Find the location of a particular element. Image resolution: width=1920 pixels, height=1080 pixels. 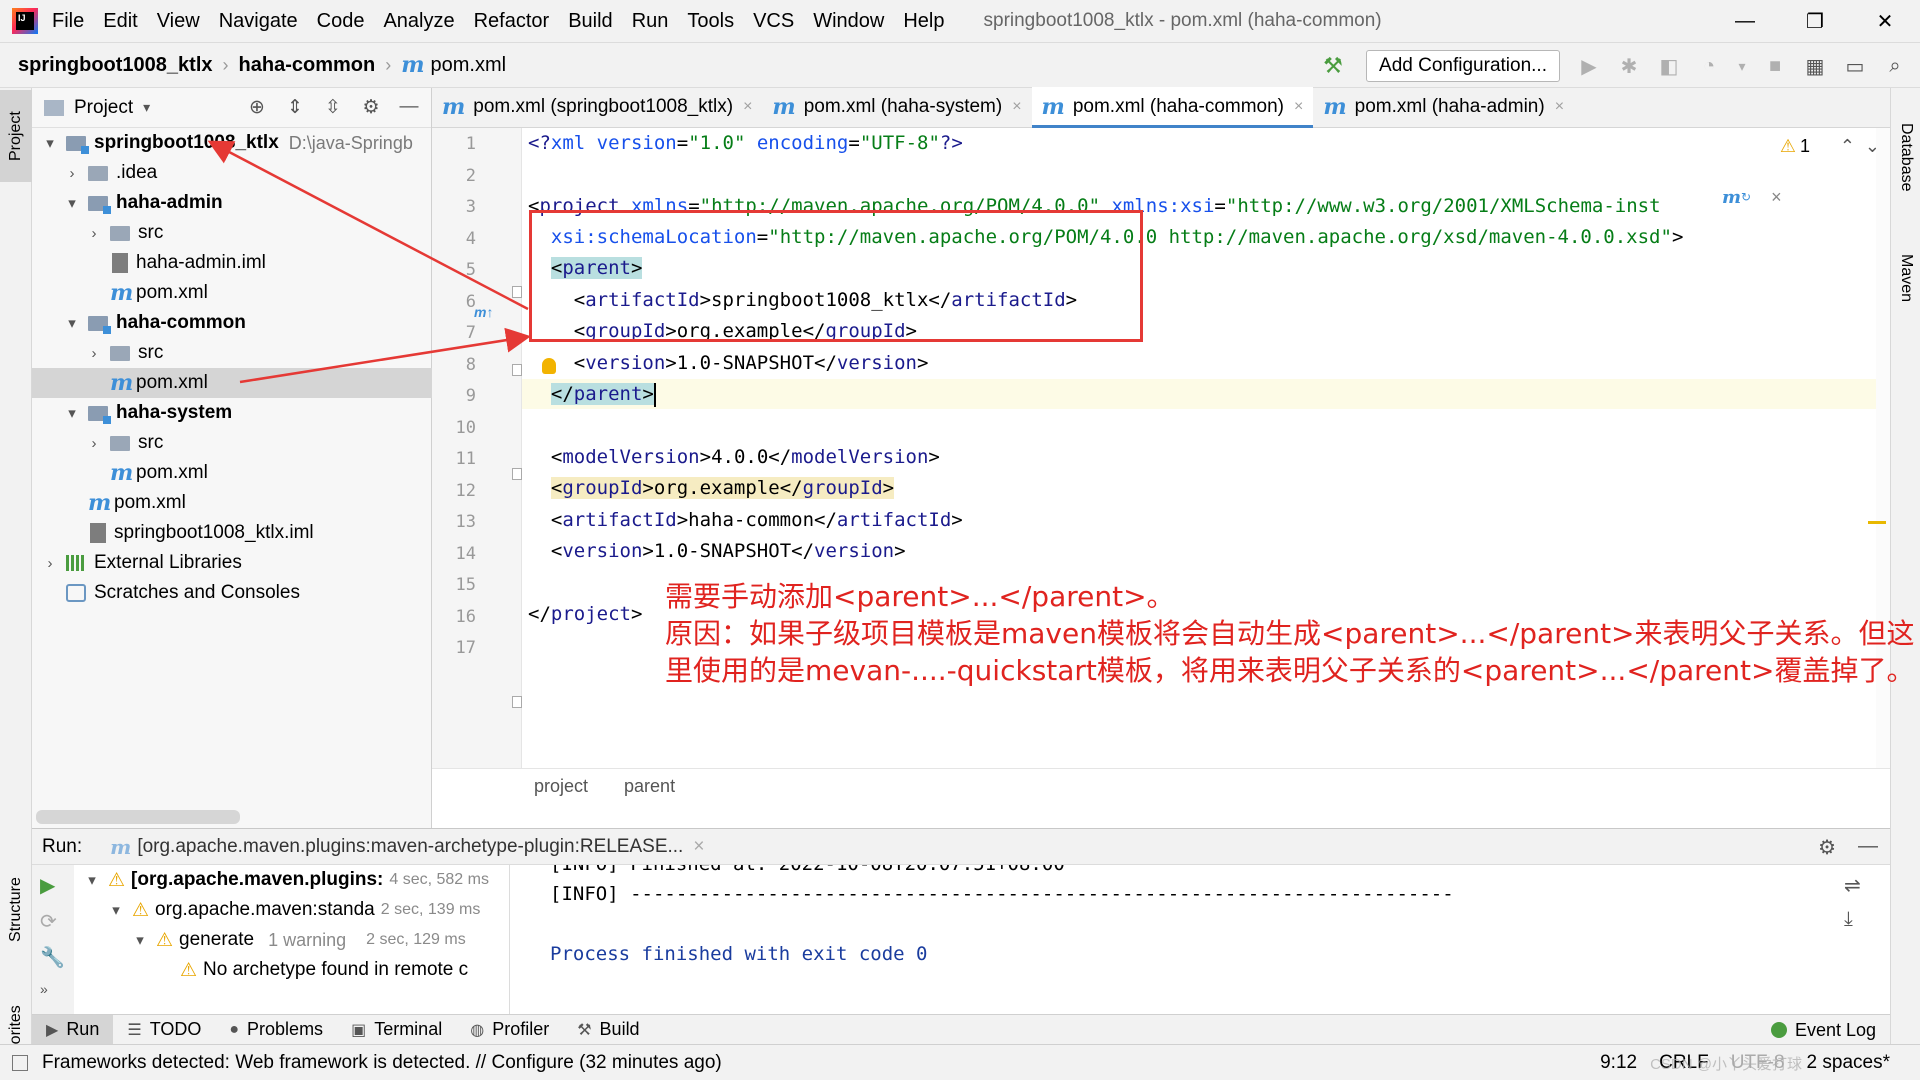

scroll-to-end-icon: ⤓ is located at coordinates (1862, 919).